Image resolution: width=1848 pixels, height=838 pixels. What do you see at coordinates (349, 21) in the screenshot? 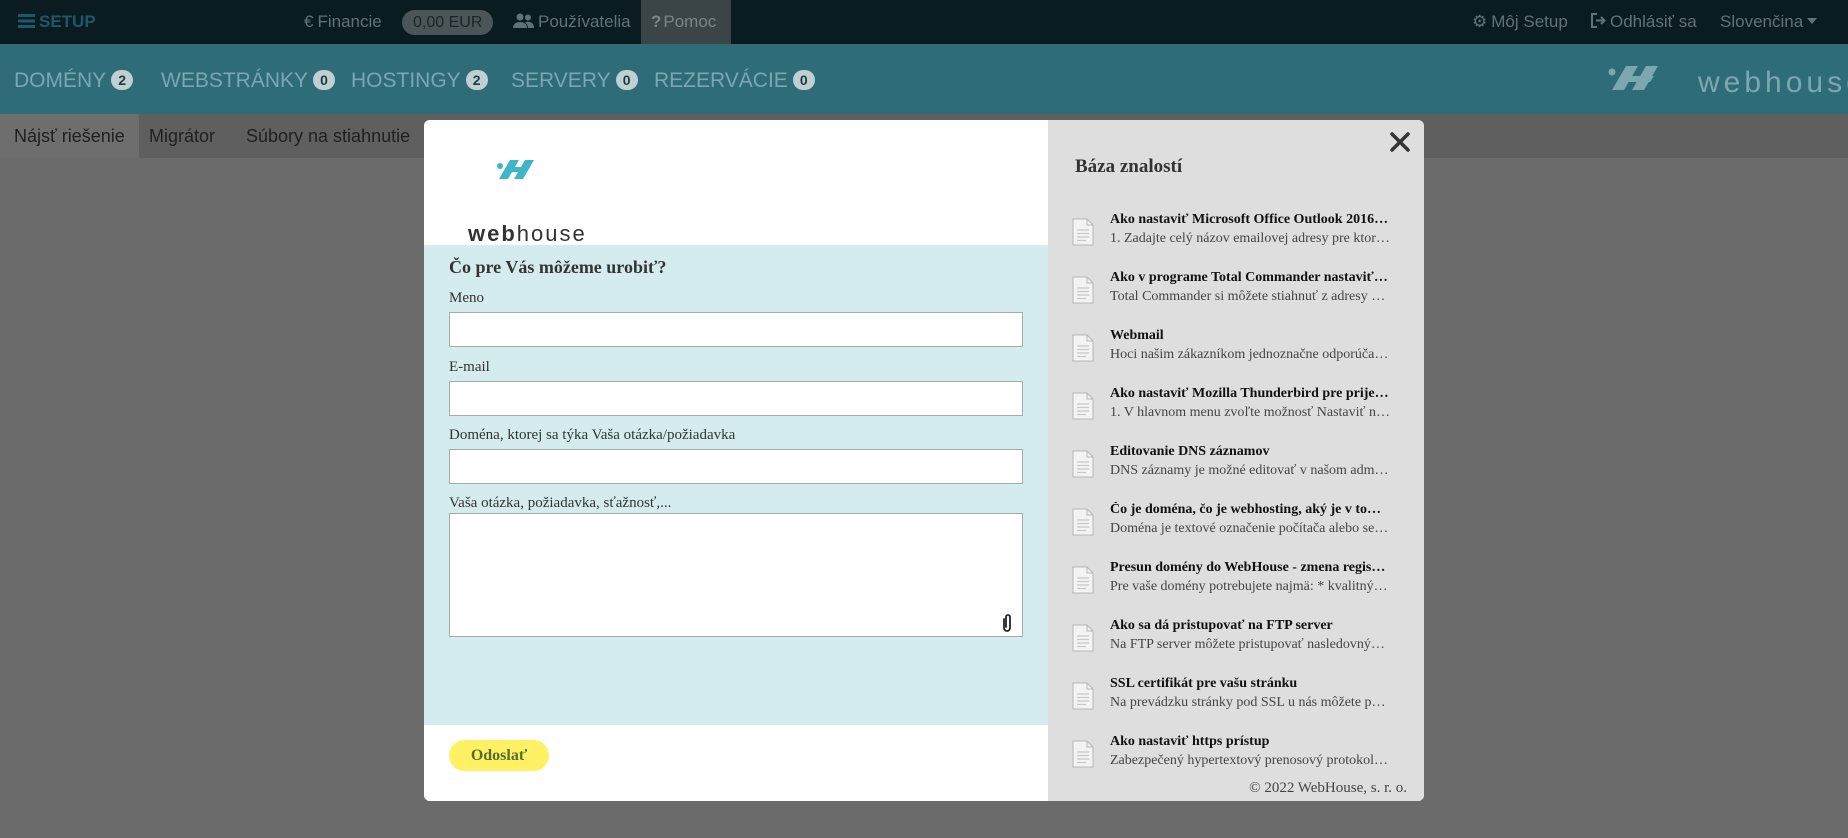
I see `finance-label: Financie` at bounding box center [349, 21].